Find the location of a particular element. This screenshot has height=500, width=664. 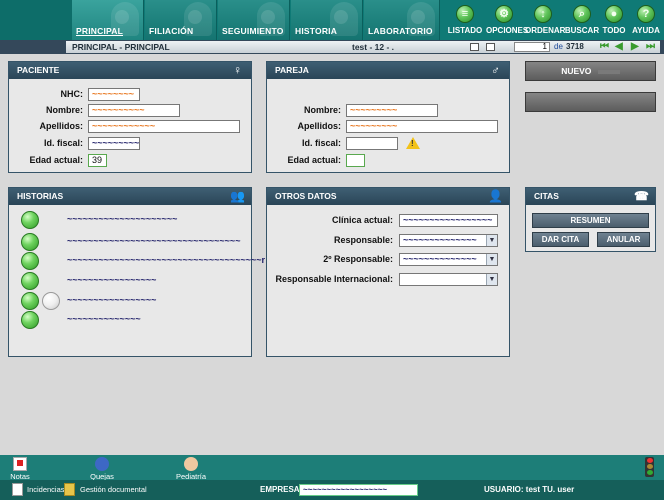

page-of-label: de is located at coordinates (558, 46).